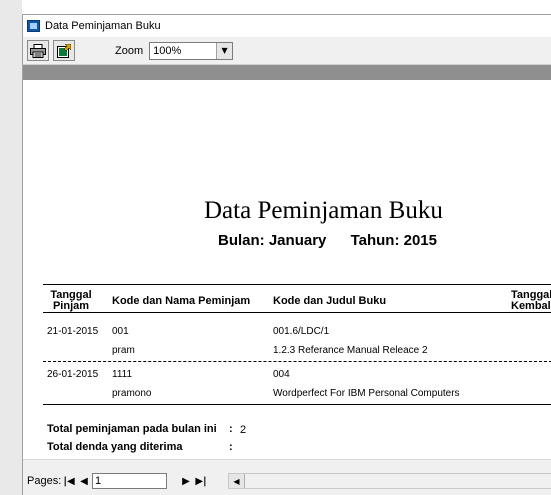 The width and height of the screenshot is (551, 495). Describe the element at coordinates (132, 429) in the screenshot. I see `total-peminjaman-label: Total peminjaman pada bulan ini` at that location.